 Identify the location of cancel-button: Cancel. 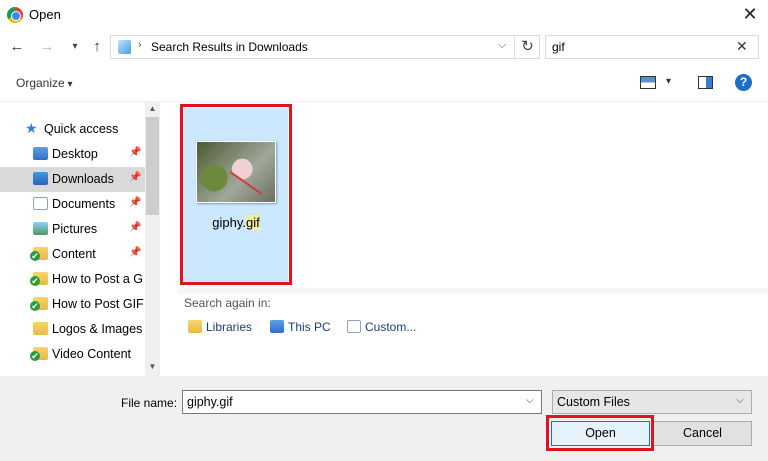
(702, 433).